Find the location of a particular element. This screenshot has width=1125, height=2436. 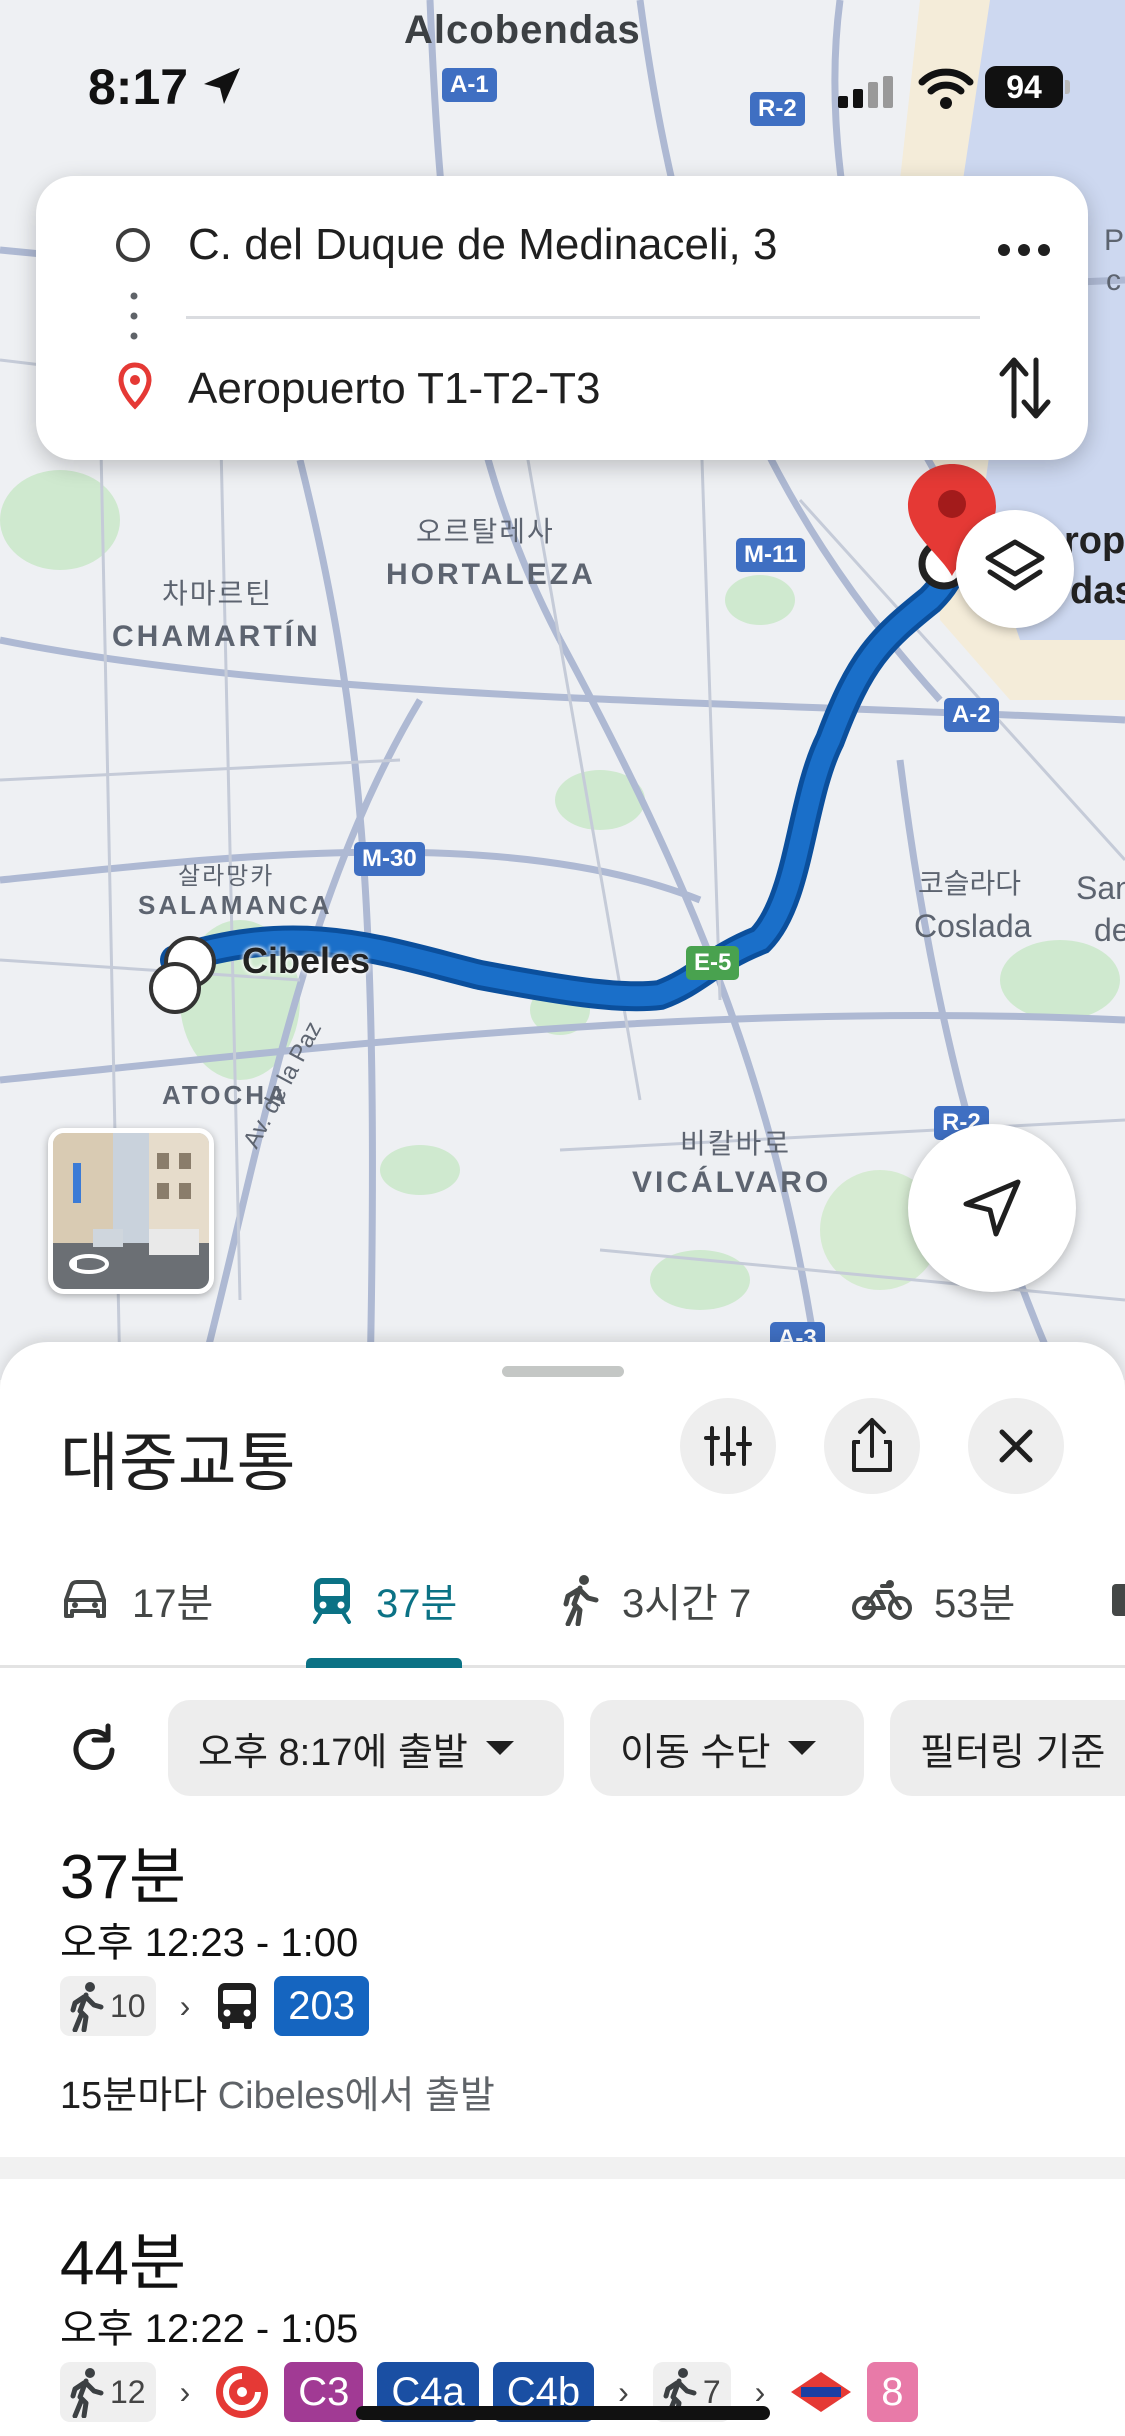

route-time-range: 오후 12:22 - 1:05 is located at coordinates (209, 2329).